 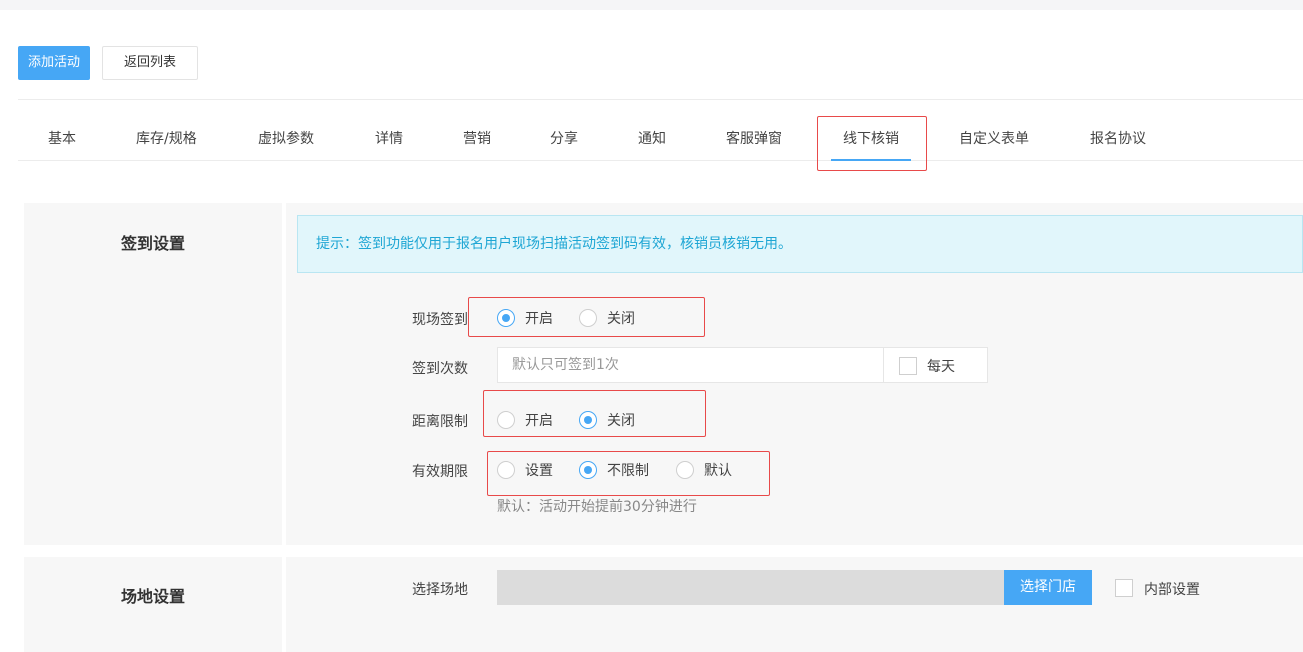 I want to click on onsite-checkin-label: 现场签到, so click(x=440, y=320).